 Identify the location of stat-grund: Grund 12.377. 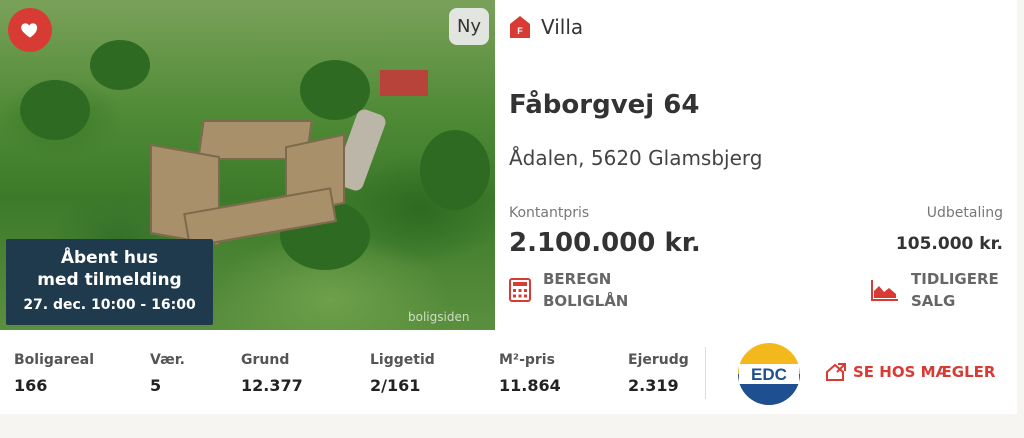
(272, 373).